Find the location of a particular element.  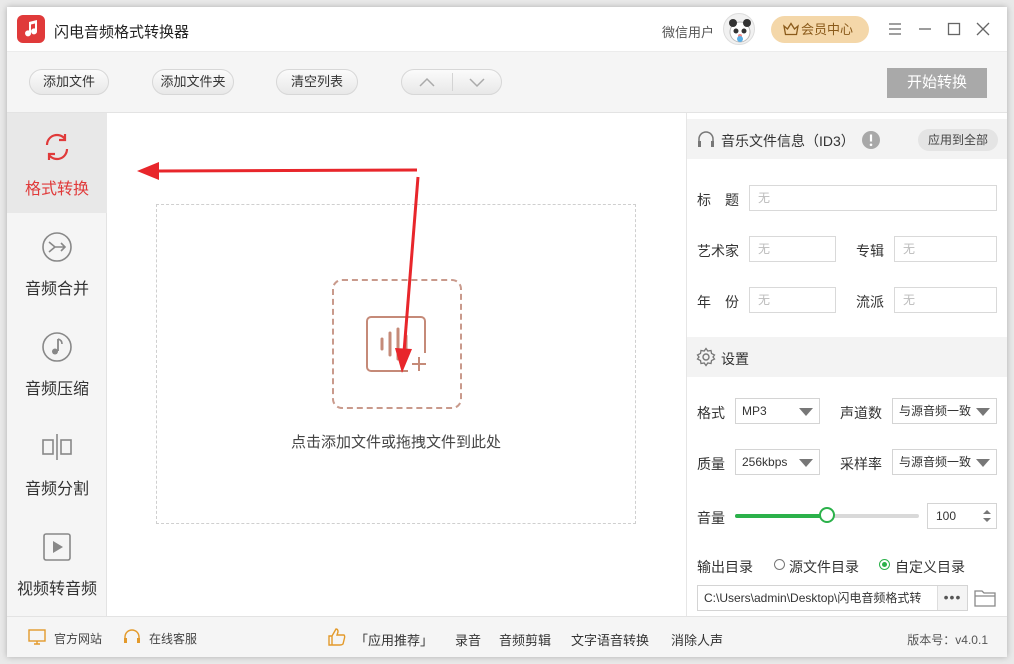

video-play-icon is located at coordinates (57, 547).